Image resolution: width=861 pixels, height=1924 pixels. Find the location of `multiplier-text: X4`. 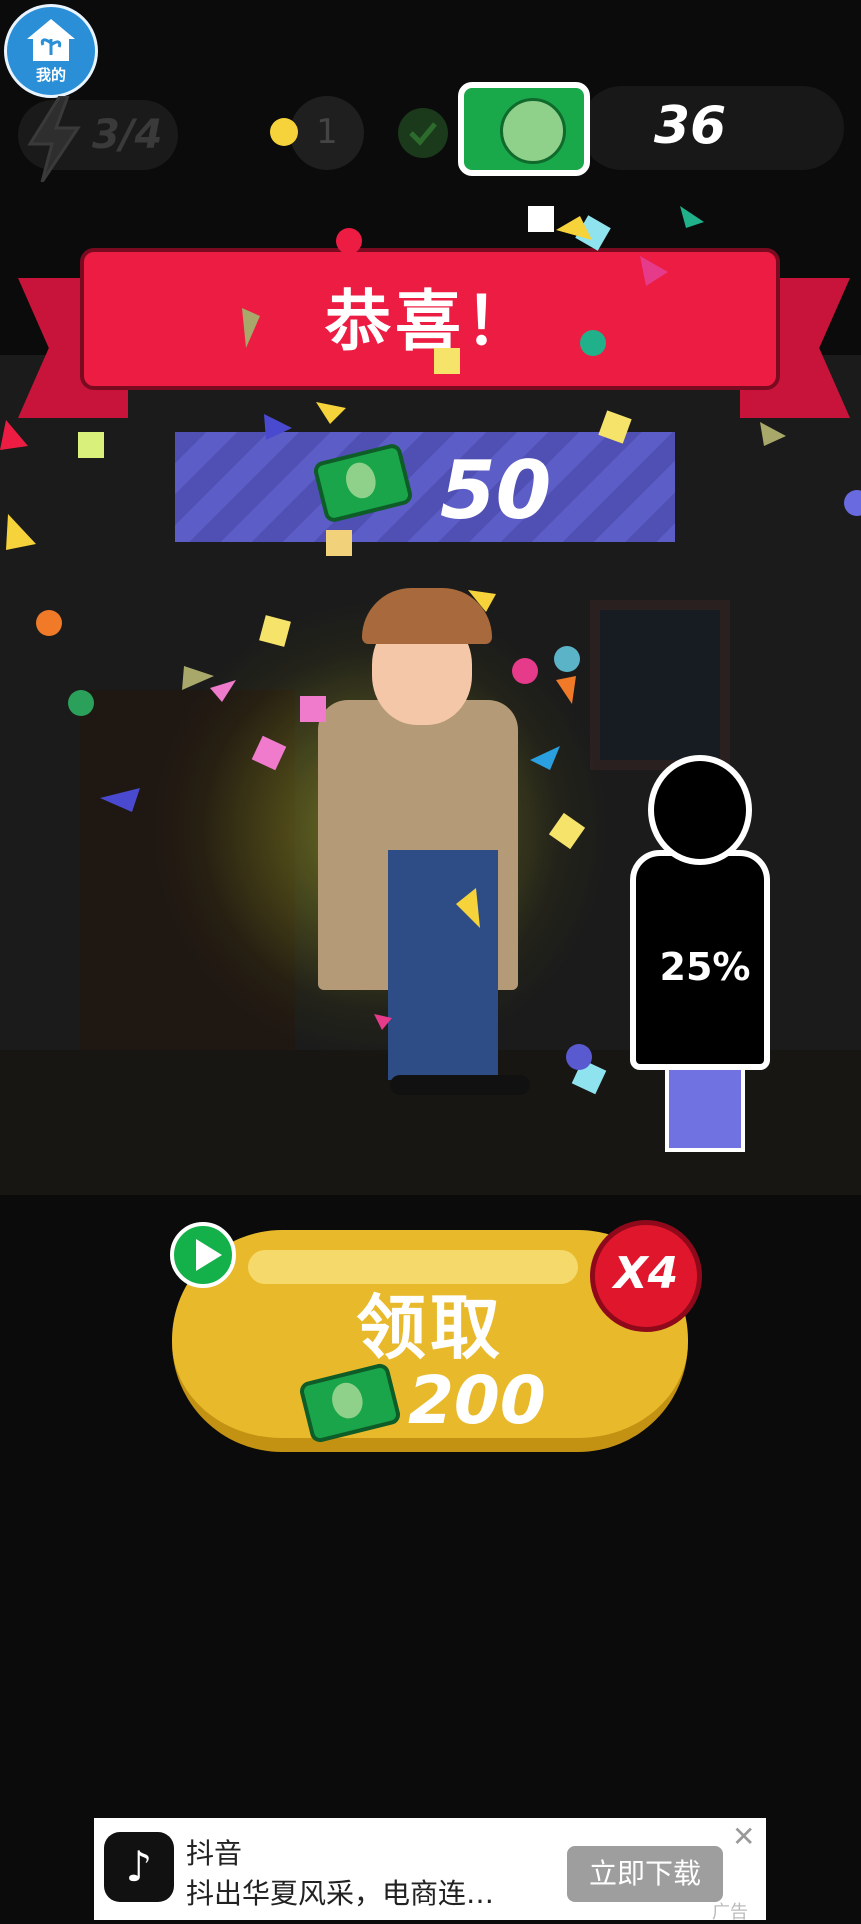

multiplier-text: X4 is located at coordinates (646, 1273).